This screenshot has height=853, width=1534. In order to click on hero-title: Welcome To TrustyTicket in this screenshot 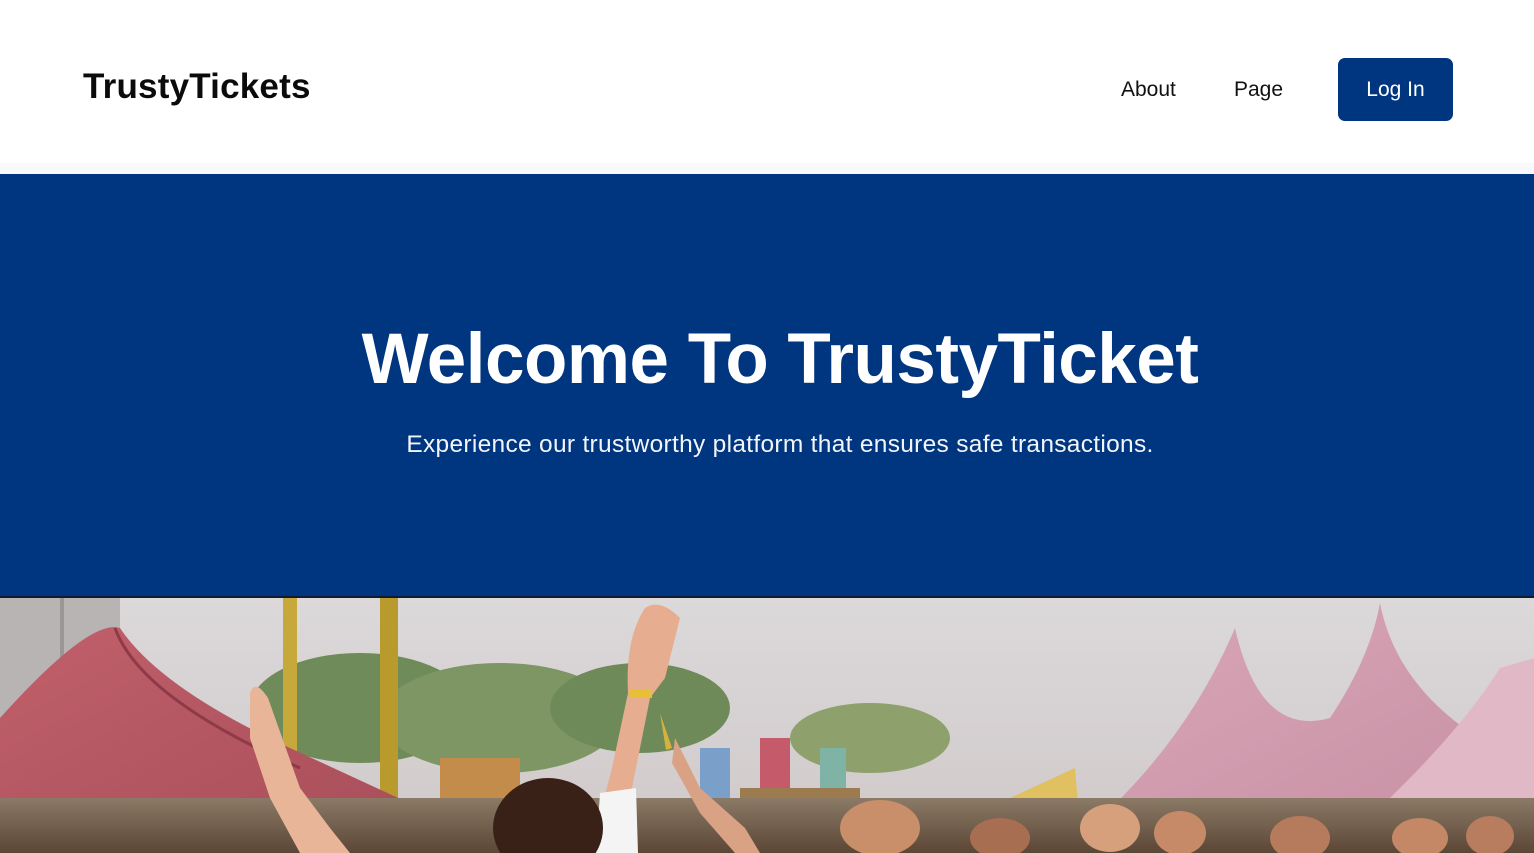, I will do `click(780, 359)`.